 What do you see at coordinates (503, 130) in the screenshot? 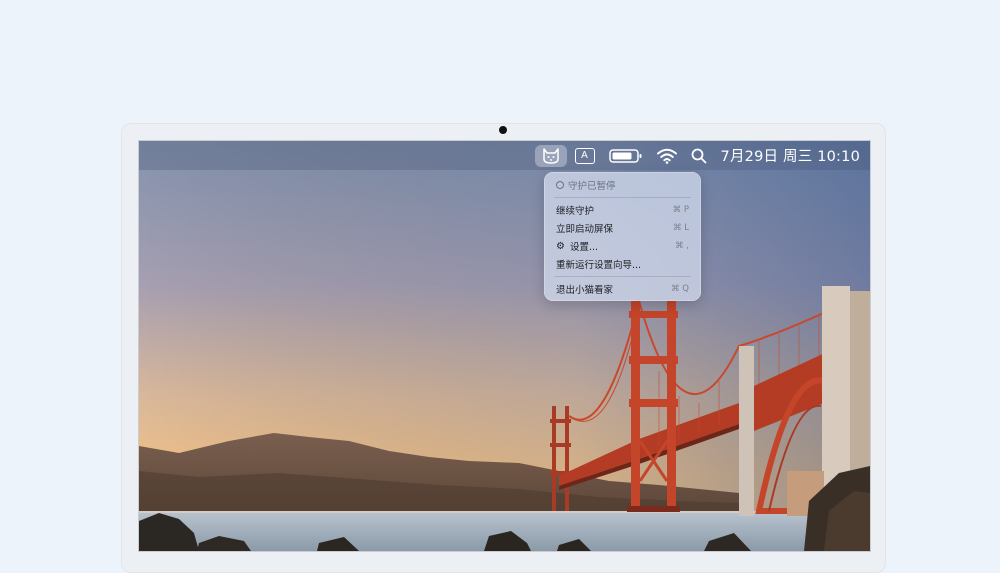
I see `webcam` at bounding box center [503, 130].